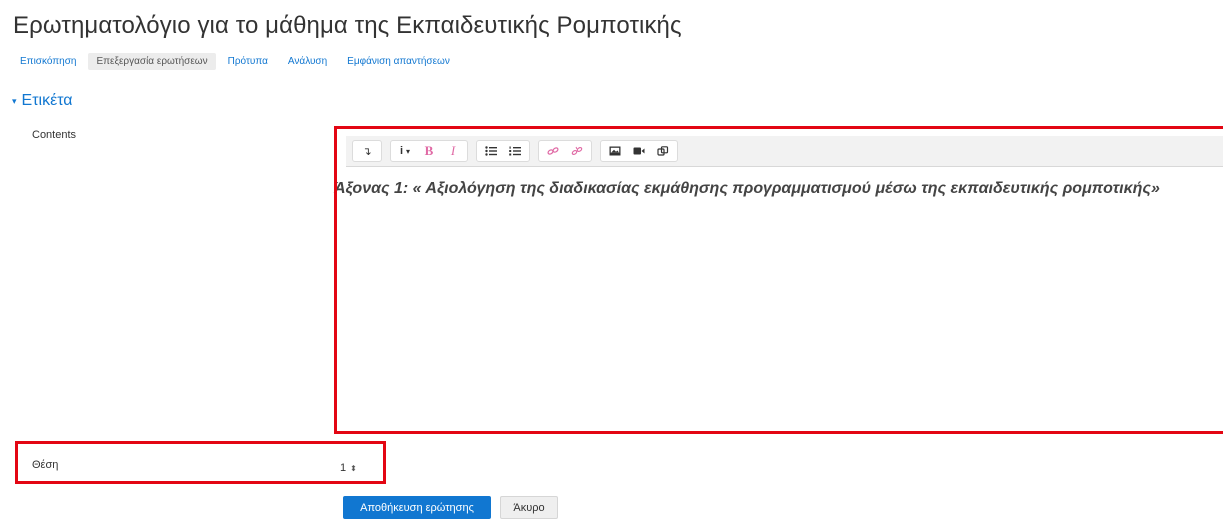 This screenshot has width=1223, height=519. What do you see at coordinates (54, 135) in the screenshot?
I see `contents-label: Contents` at bounding box center [54, 135].